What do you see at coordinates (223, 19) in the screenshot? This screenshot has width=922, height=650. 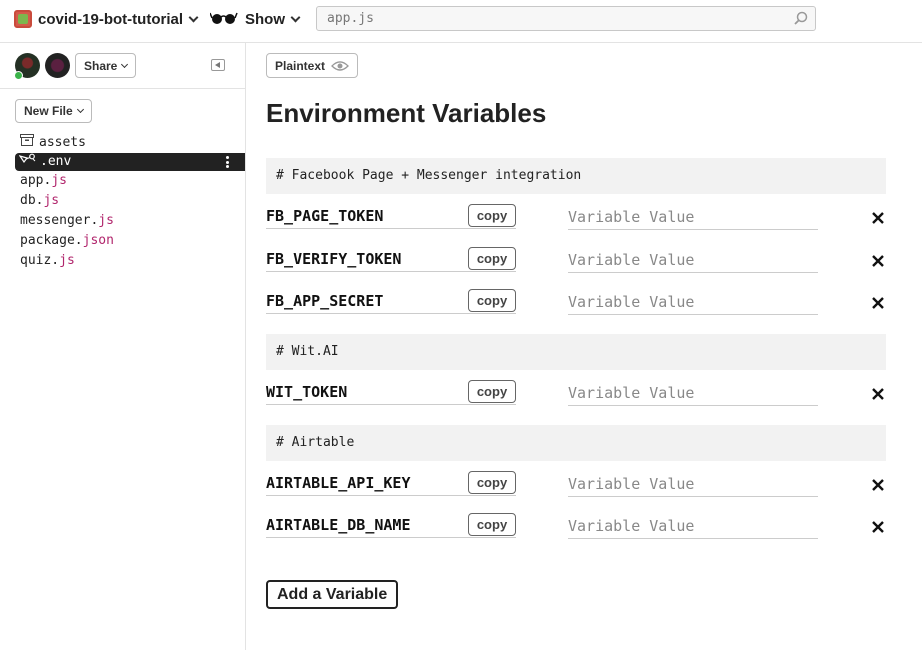 I see `glasses-icon` at bounding box center [223, 19].